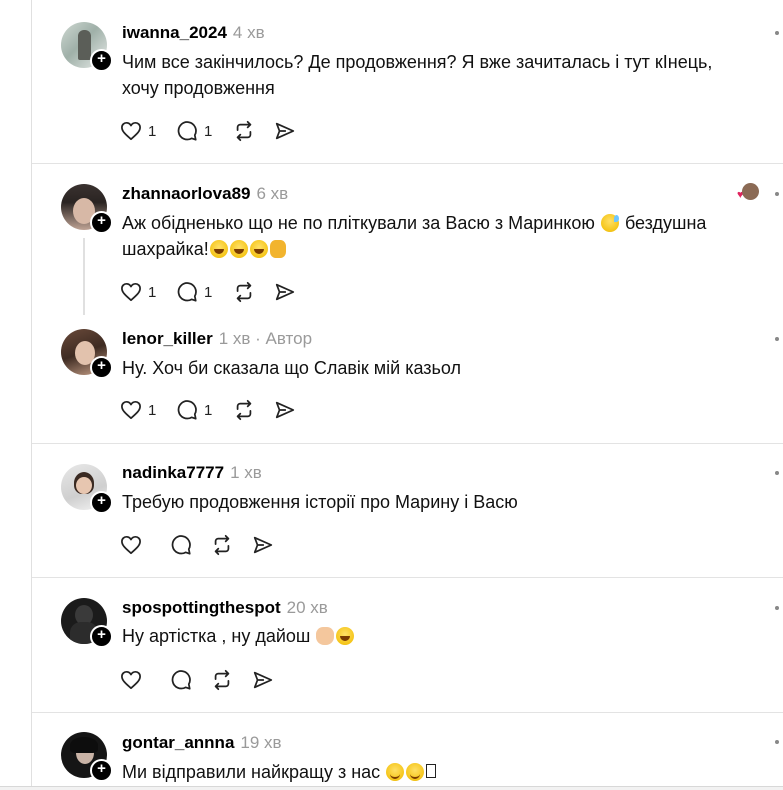 The height and width of the screenshot is (790, 783). What do you see at coordinates (415, 772) in the screenshot?
I see `relieved-emoji-icon` at bounding box center [415, 772].